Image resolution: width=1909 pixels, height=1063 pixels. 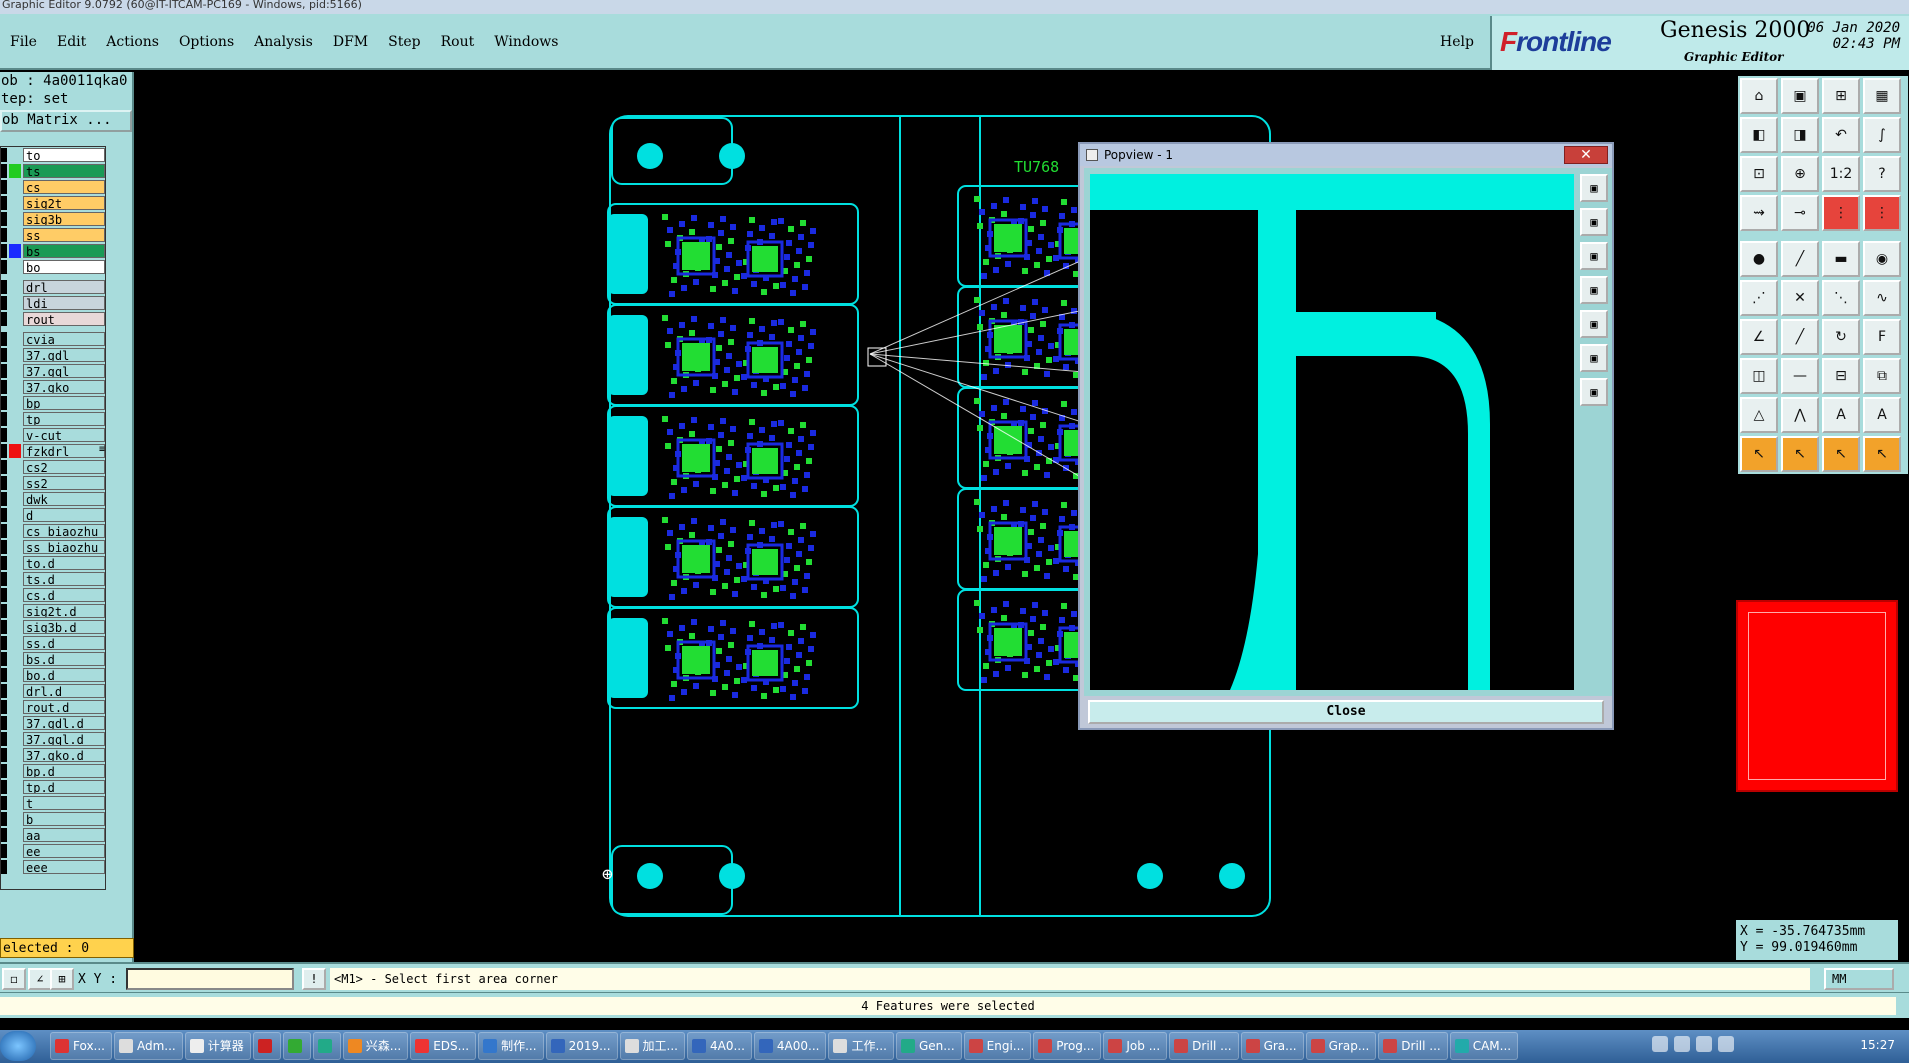 What do you see at coordinates (40, 979) in the screenshot?
I see `angle-mode-icon: ∠` at bounding box center [40, 979].